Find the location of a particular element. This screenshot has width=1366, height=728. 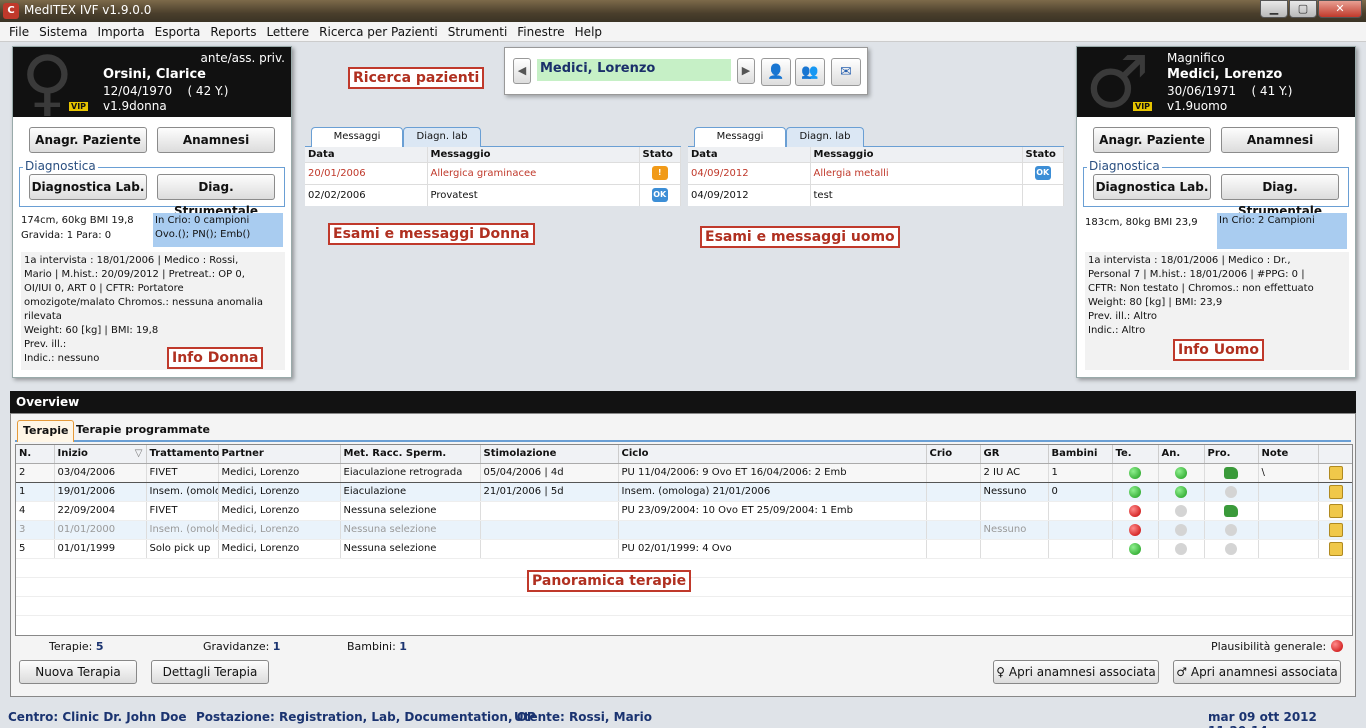

cell-n: 5 is located at coordinates (35, 549).